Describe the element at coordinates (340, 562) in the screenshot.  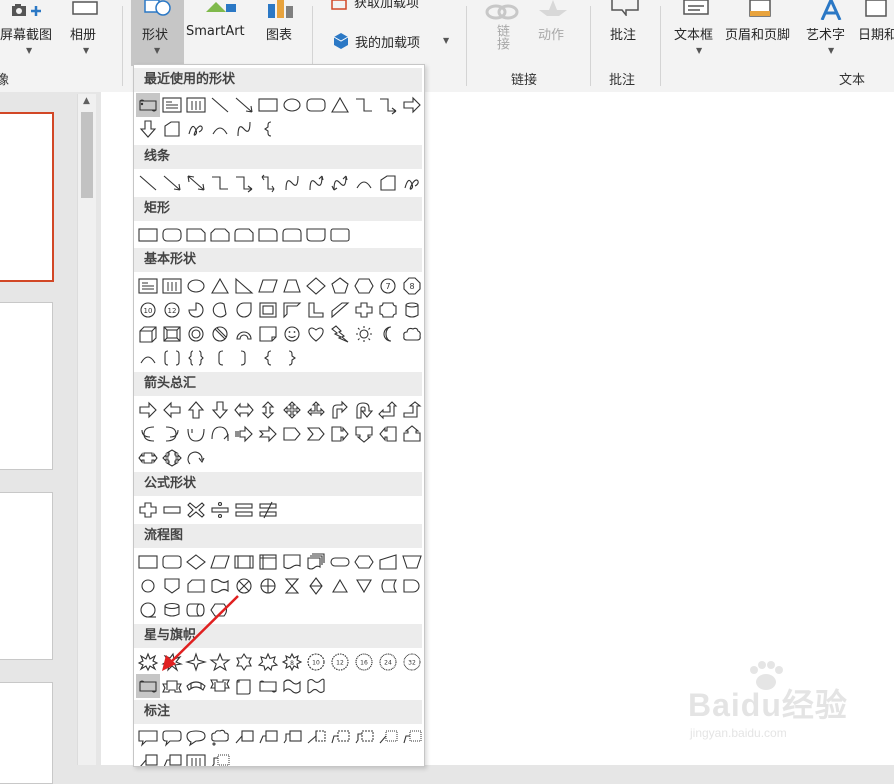
I see `flowchart-terminator-icon` at that location.